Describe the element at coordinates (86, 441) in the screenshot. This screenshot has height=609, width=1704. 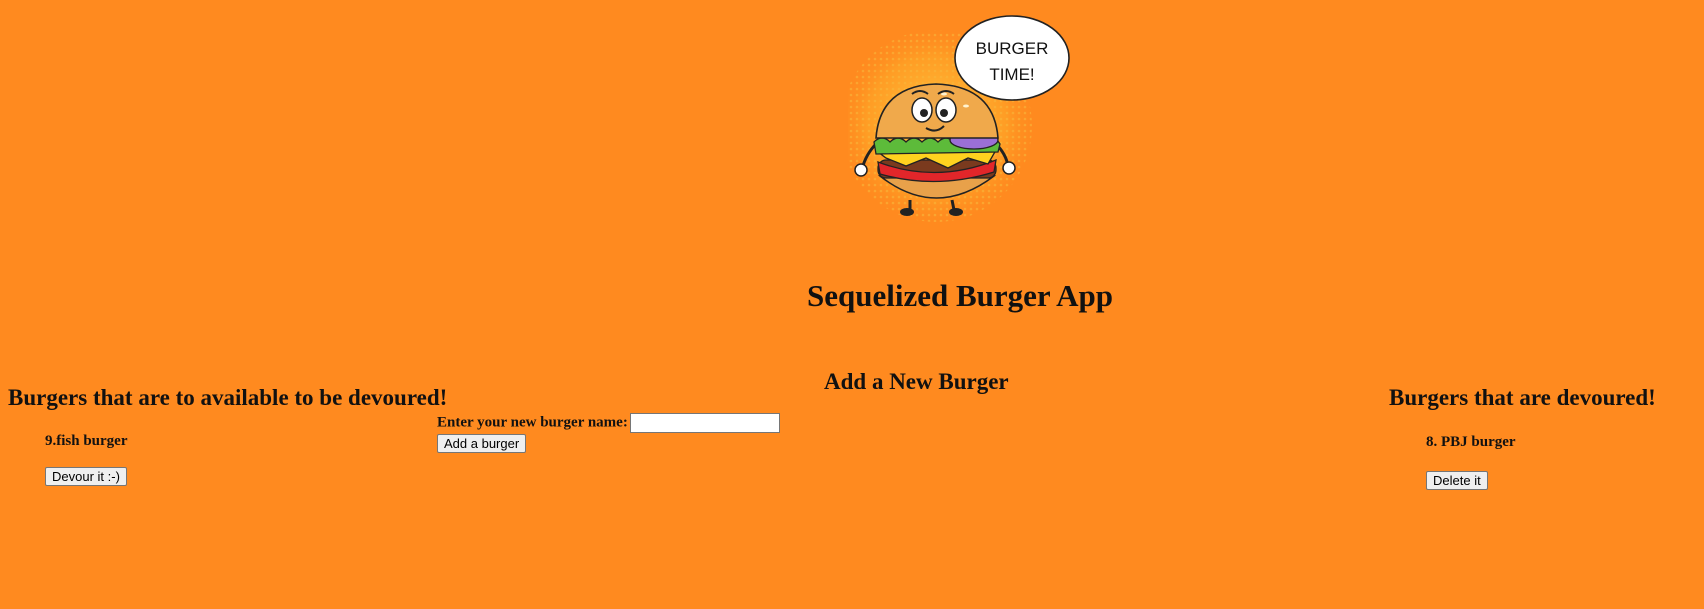
I see `available-burger-item: 9.fish burger` at that location.